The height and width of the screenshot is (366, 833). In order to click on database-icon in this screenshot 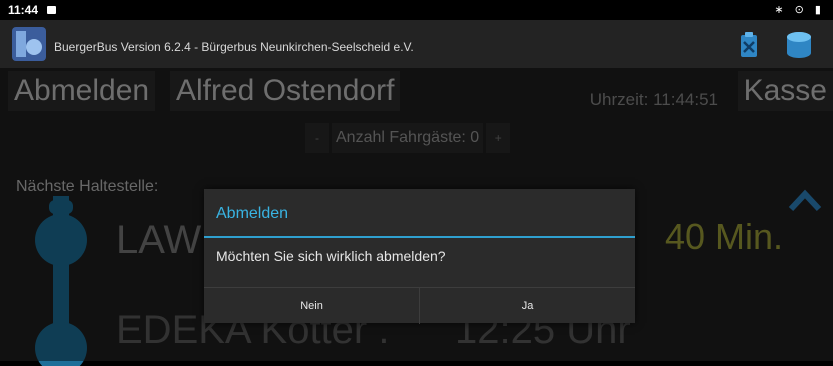, I will do `click(799, 45)`.